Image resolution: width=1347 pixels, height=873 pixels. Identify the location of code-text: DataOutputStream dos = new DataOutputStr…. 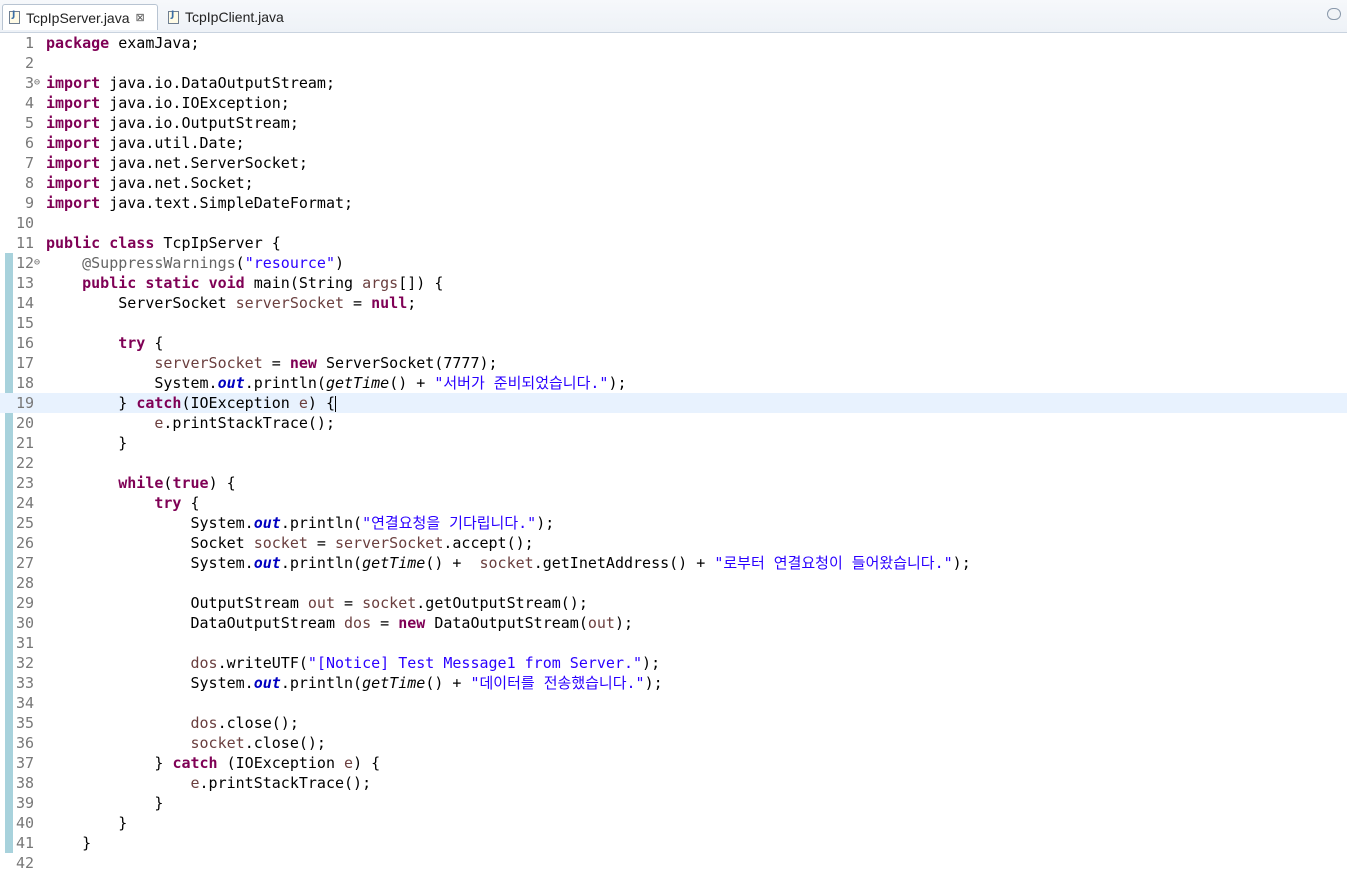
(340, 623).